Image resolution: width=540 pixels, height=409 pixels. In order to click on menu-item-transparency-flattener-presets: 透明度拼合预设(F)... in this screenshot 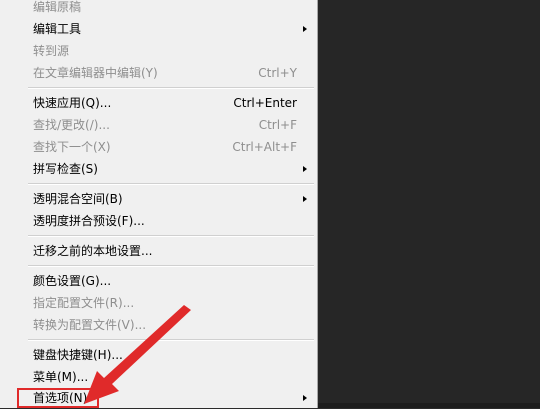, I will do `click(158, 221)`.